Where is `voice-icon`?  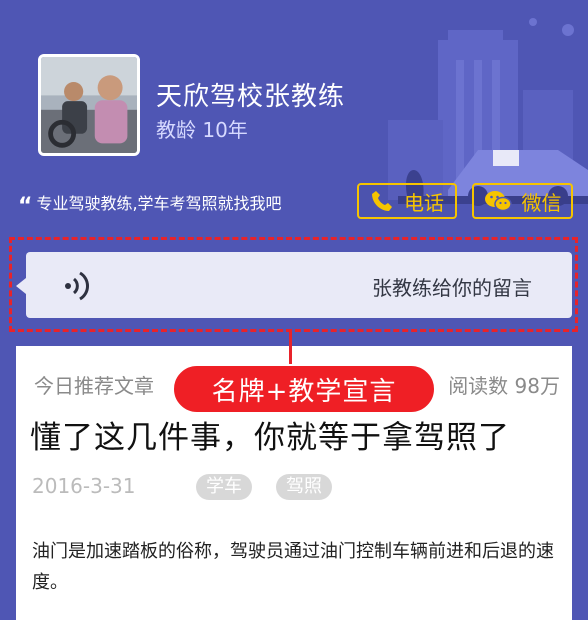 voice-icon is located at coordinates (77, 286).